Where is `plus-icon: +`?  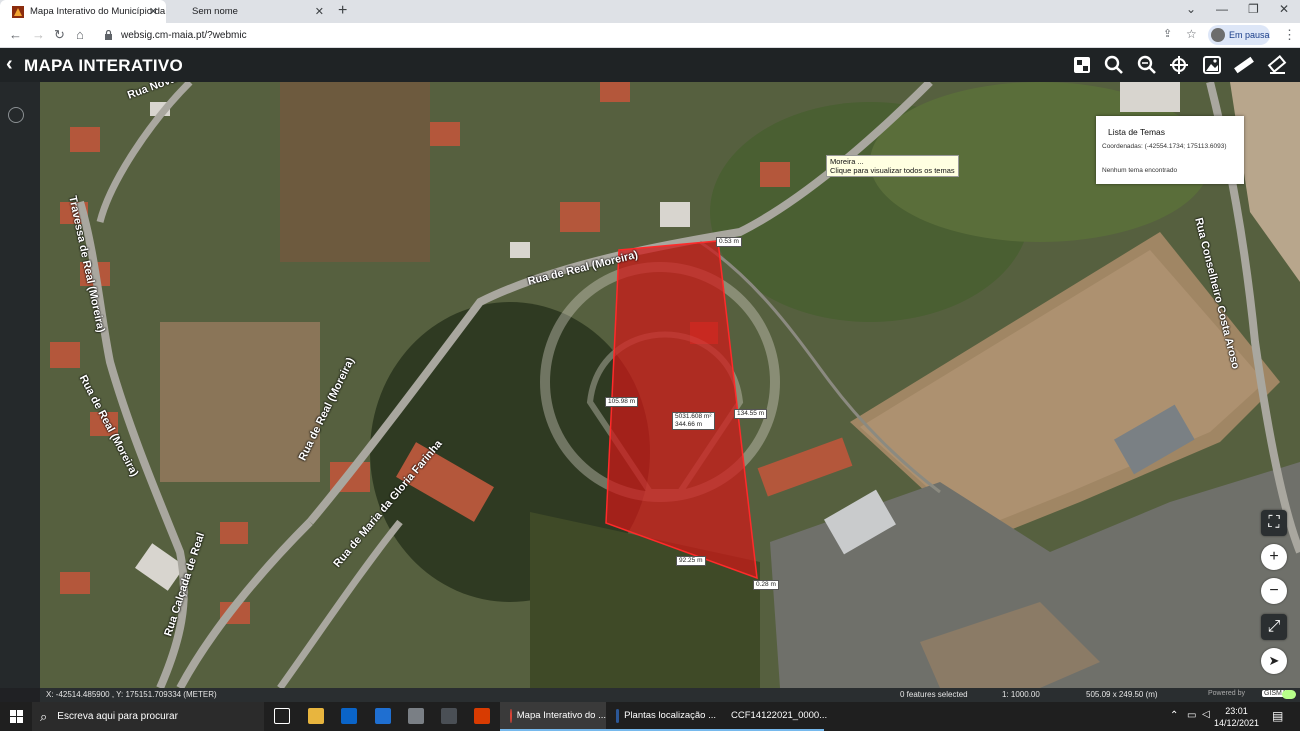
plus-icon: + is located at coordinates (1274, 556).